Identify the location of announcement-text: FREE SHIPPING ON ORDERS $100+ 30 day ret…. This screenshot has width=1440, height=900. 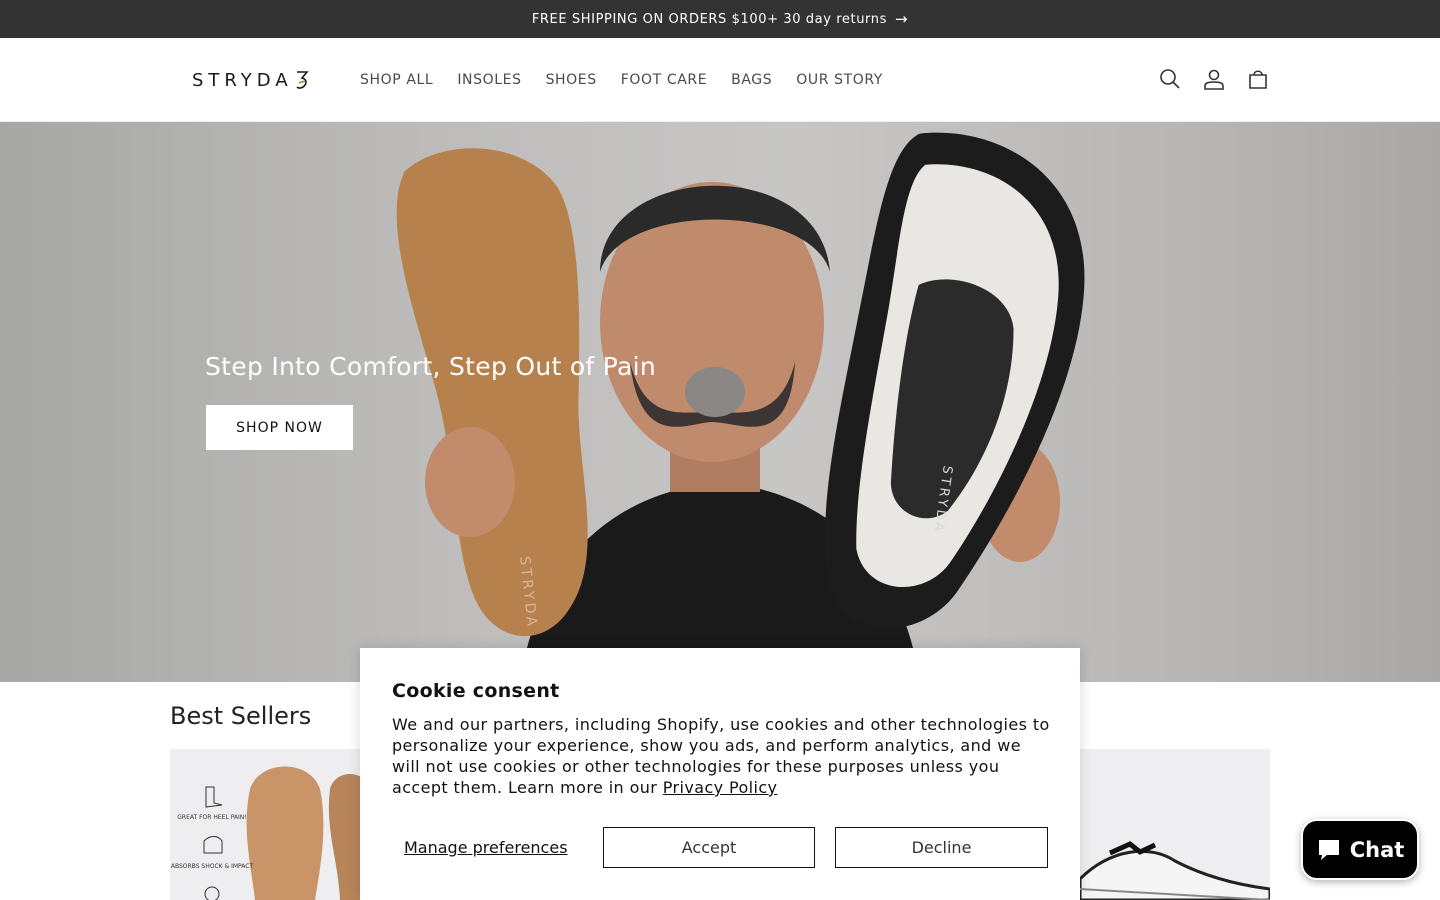
(709, 19).